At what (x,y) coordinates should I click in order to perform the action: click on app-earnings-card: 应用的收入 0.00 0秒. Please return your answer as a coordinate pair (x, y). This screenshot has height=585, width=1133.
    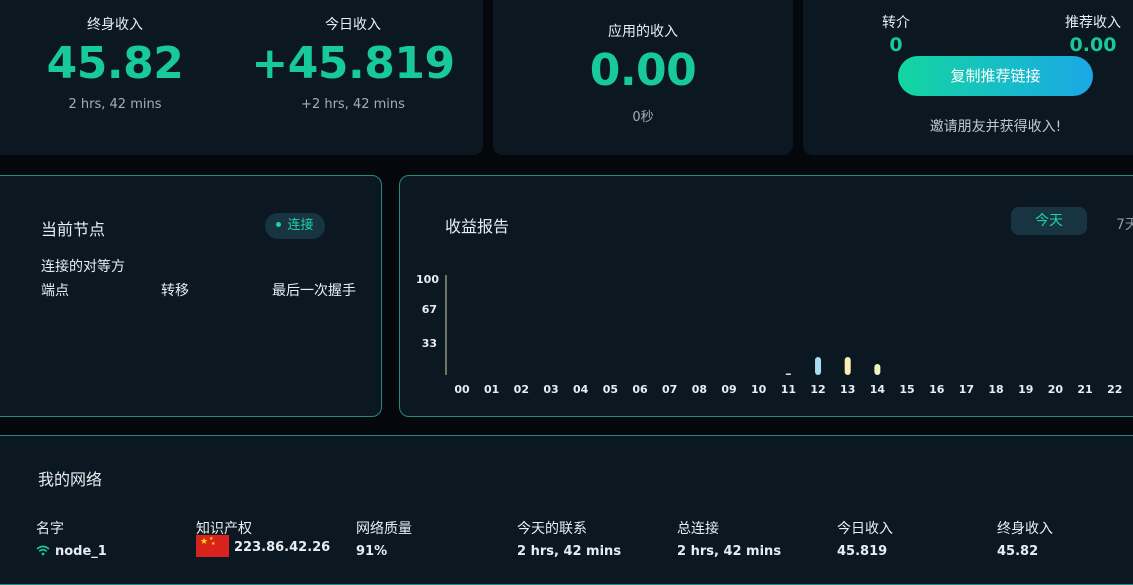
    Looking at the image, I should click on (643, 77).